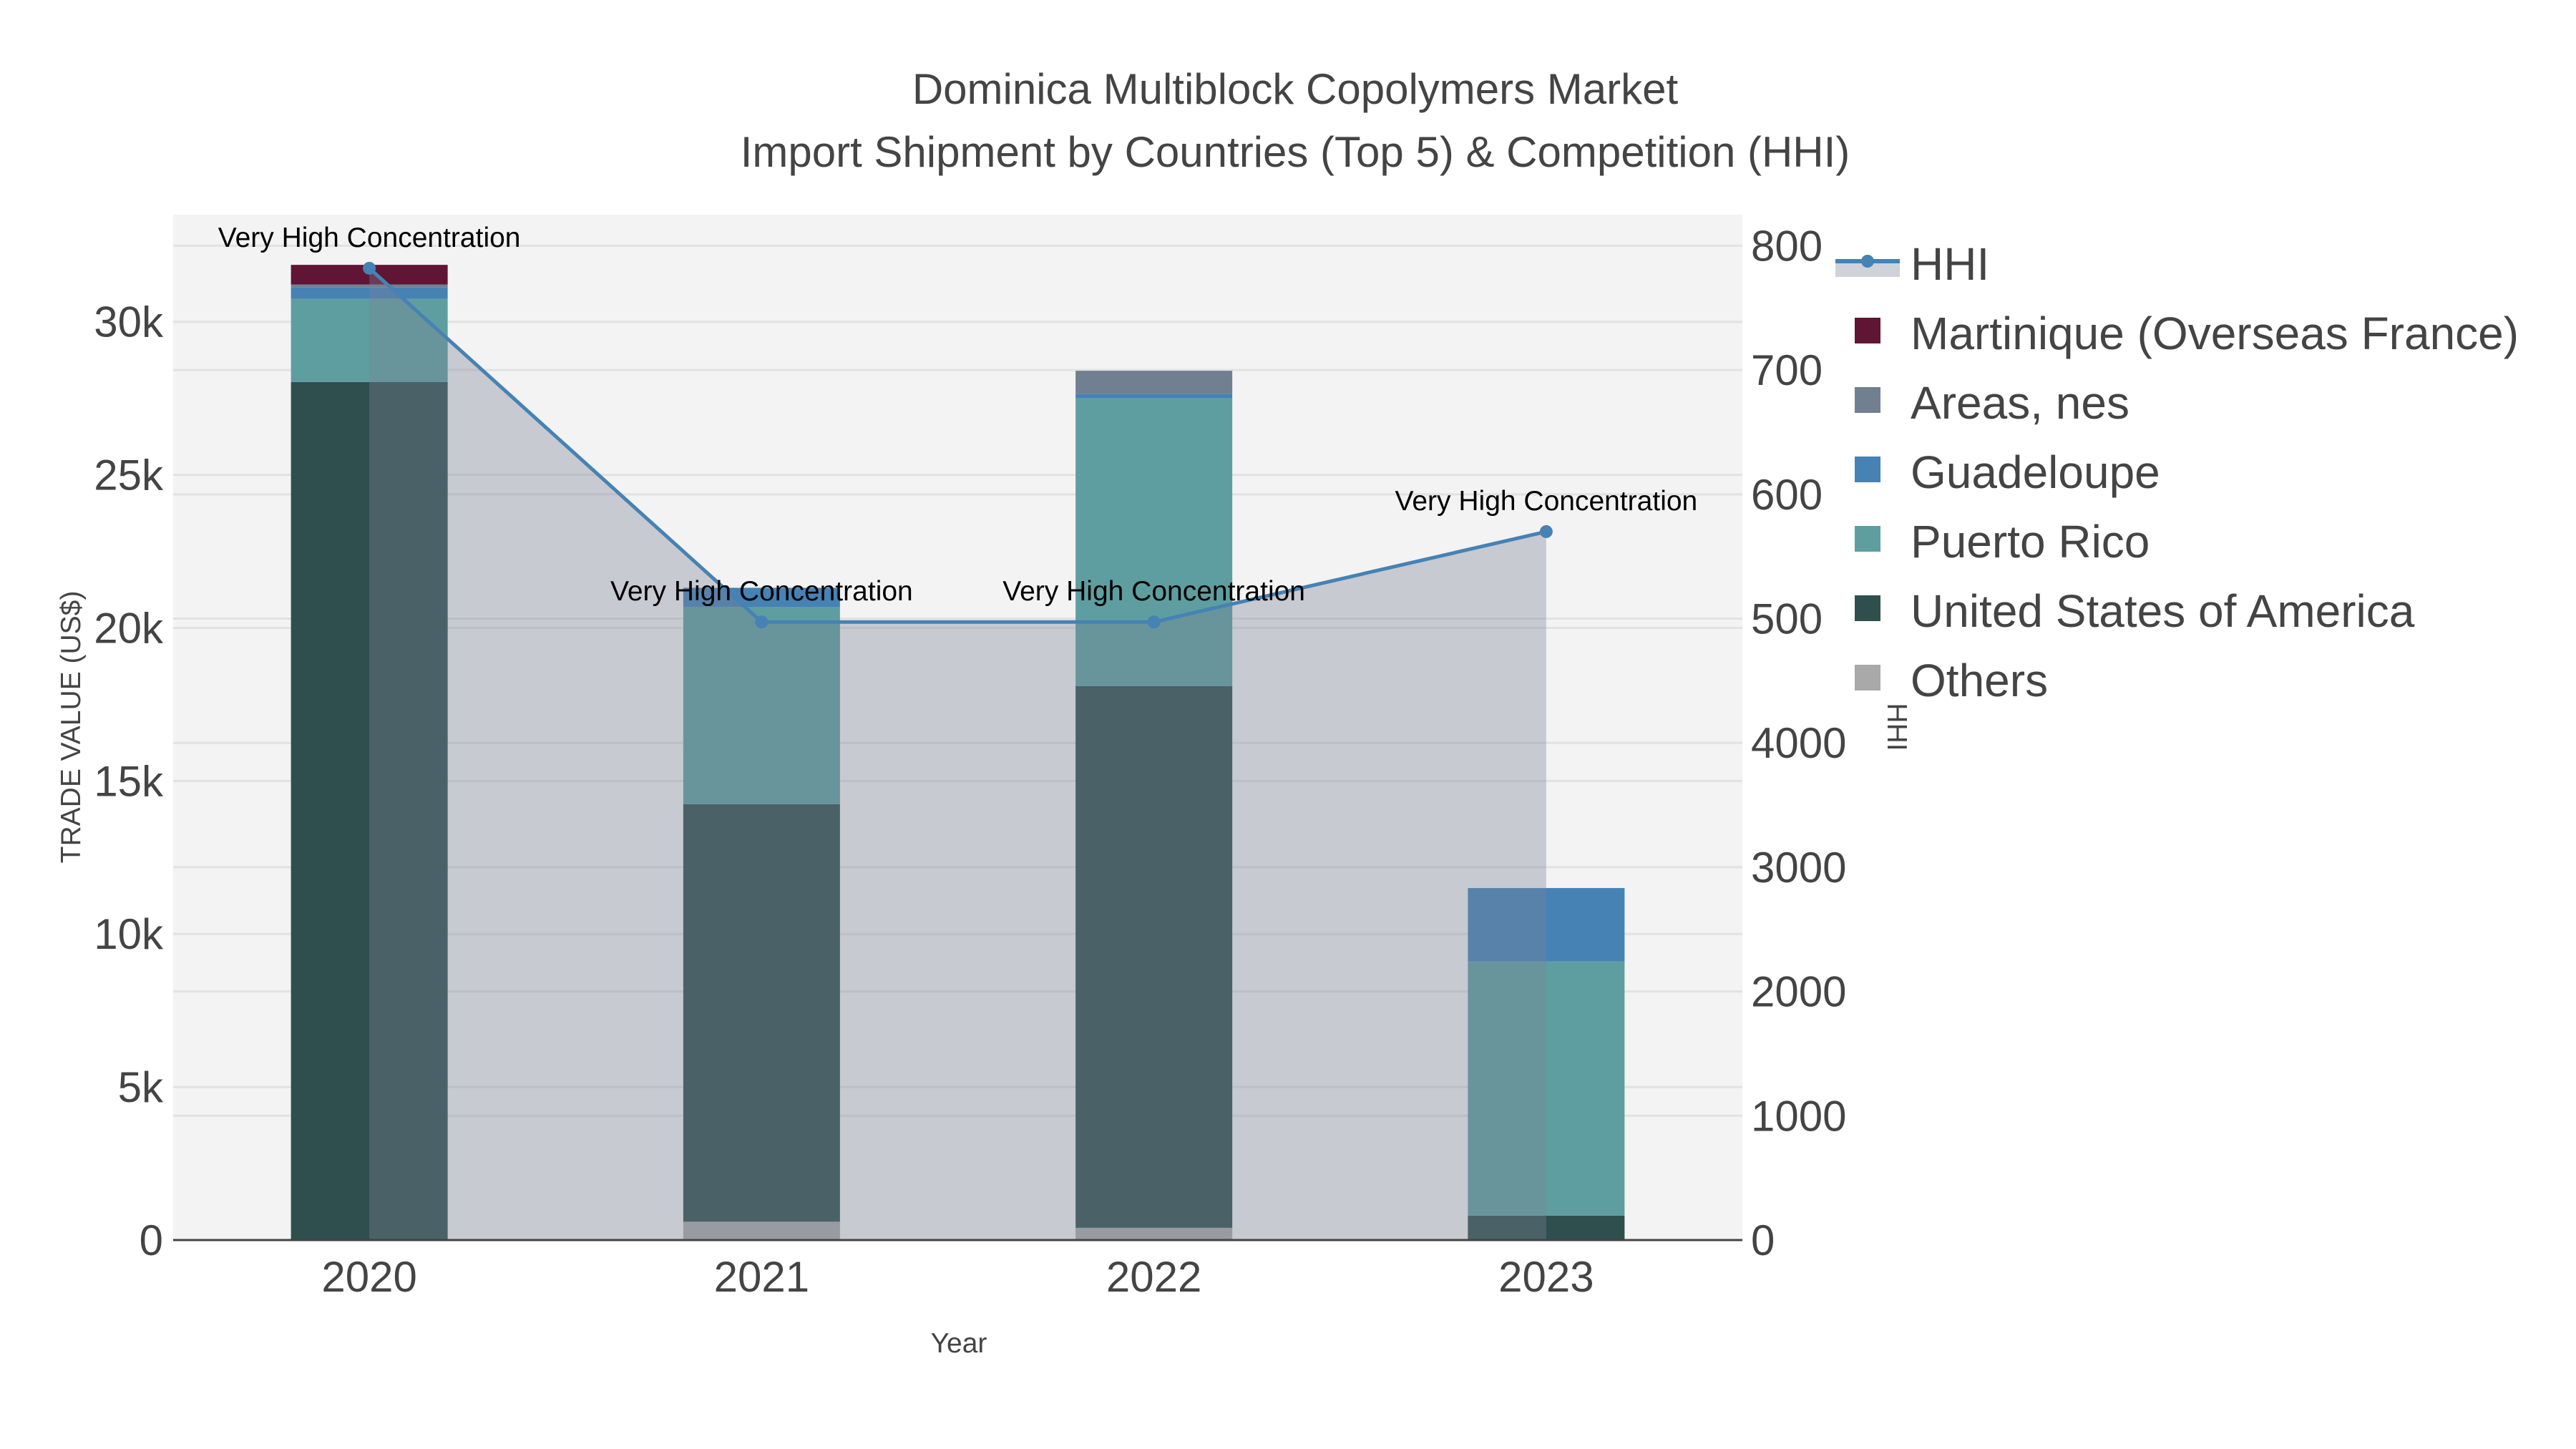 This screenshot has height=1449, width=2576. Describe the element at coordinates (1867, 261) in the screenshot. I see `legend-hhi-marker` at that location.